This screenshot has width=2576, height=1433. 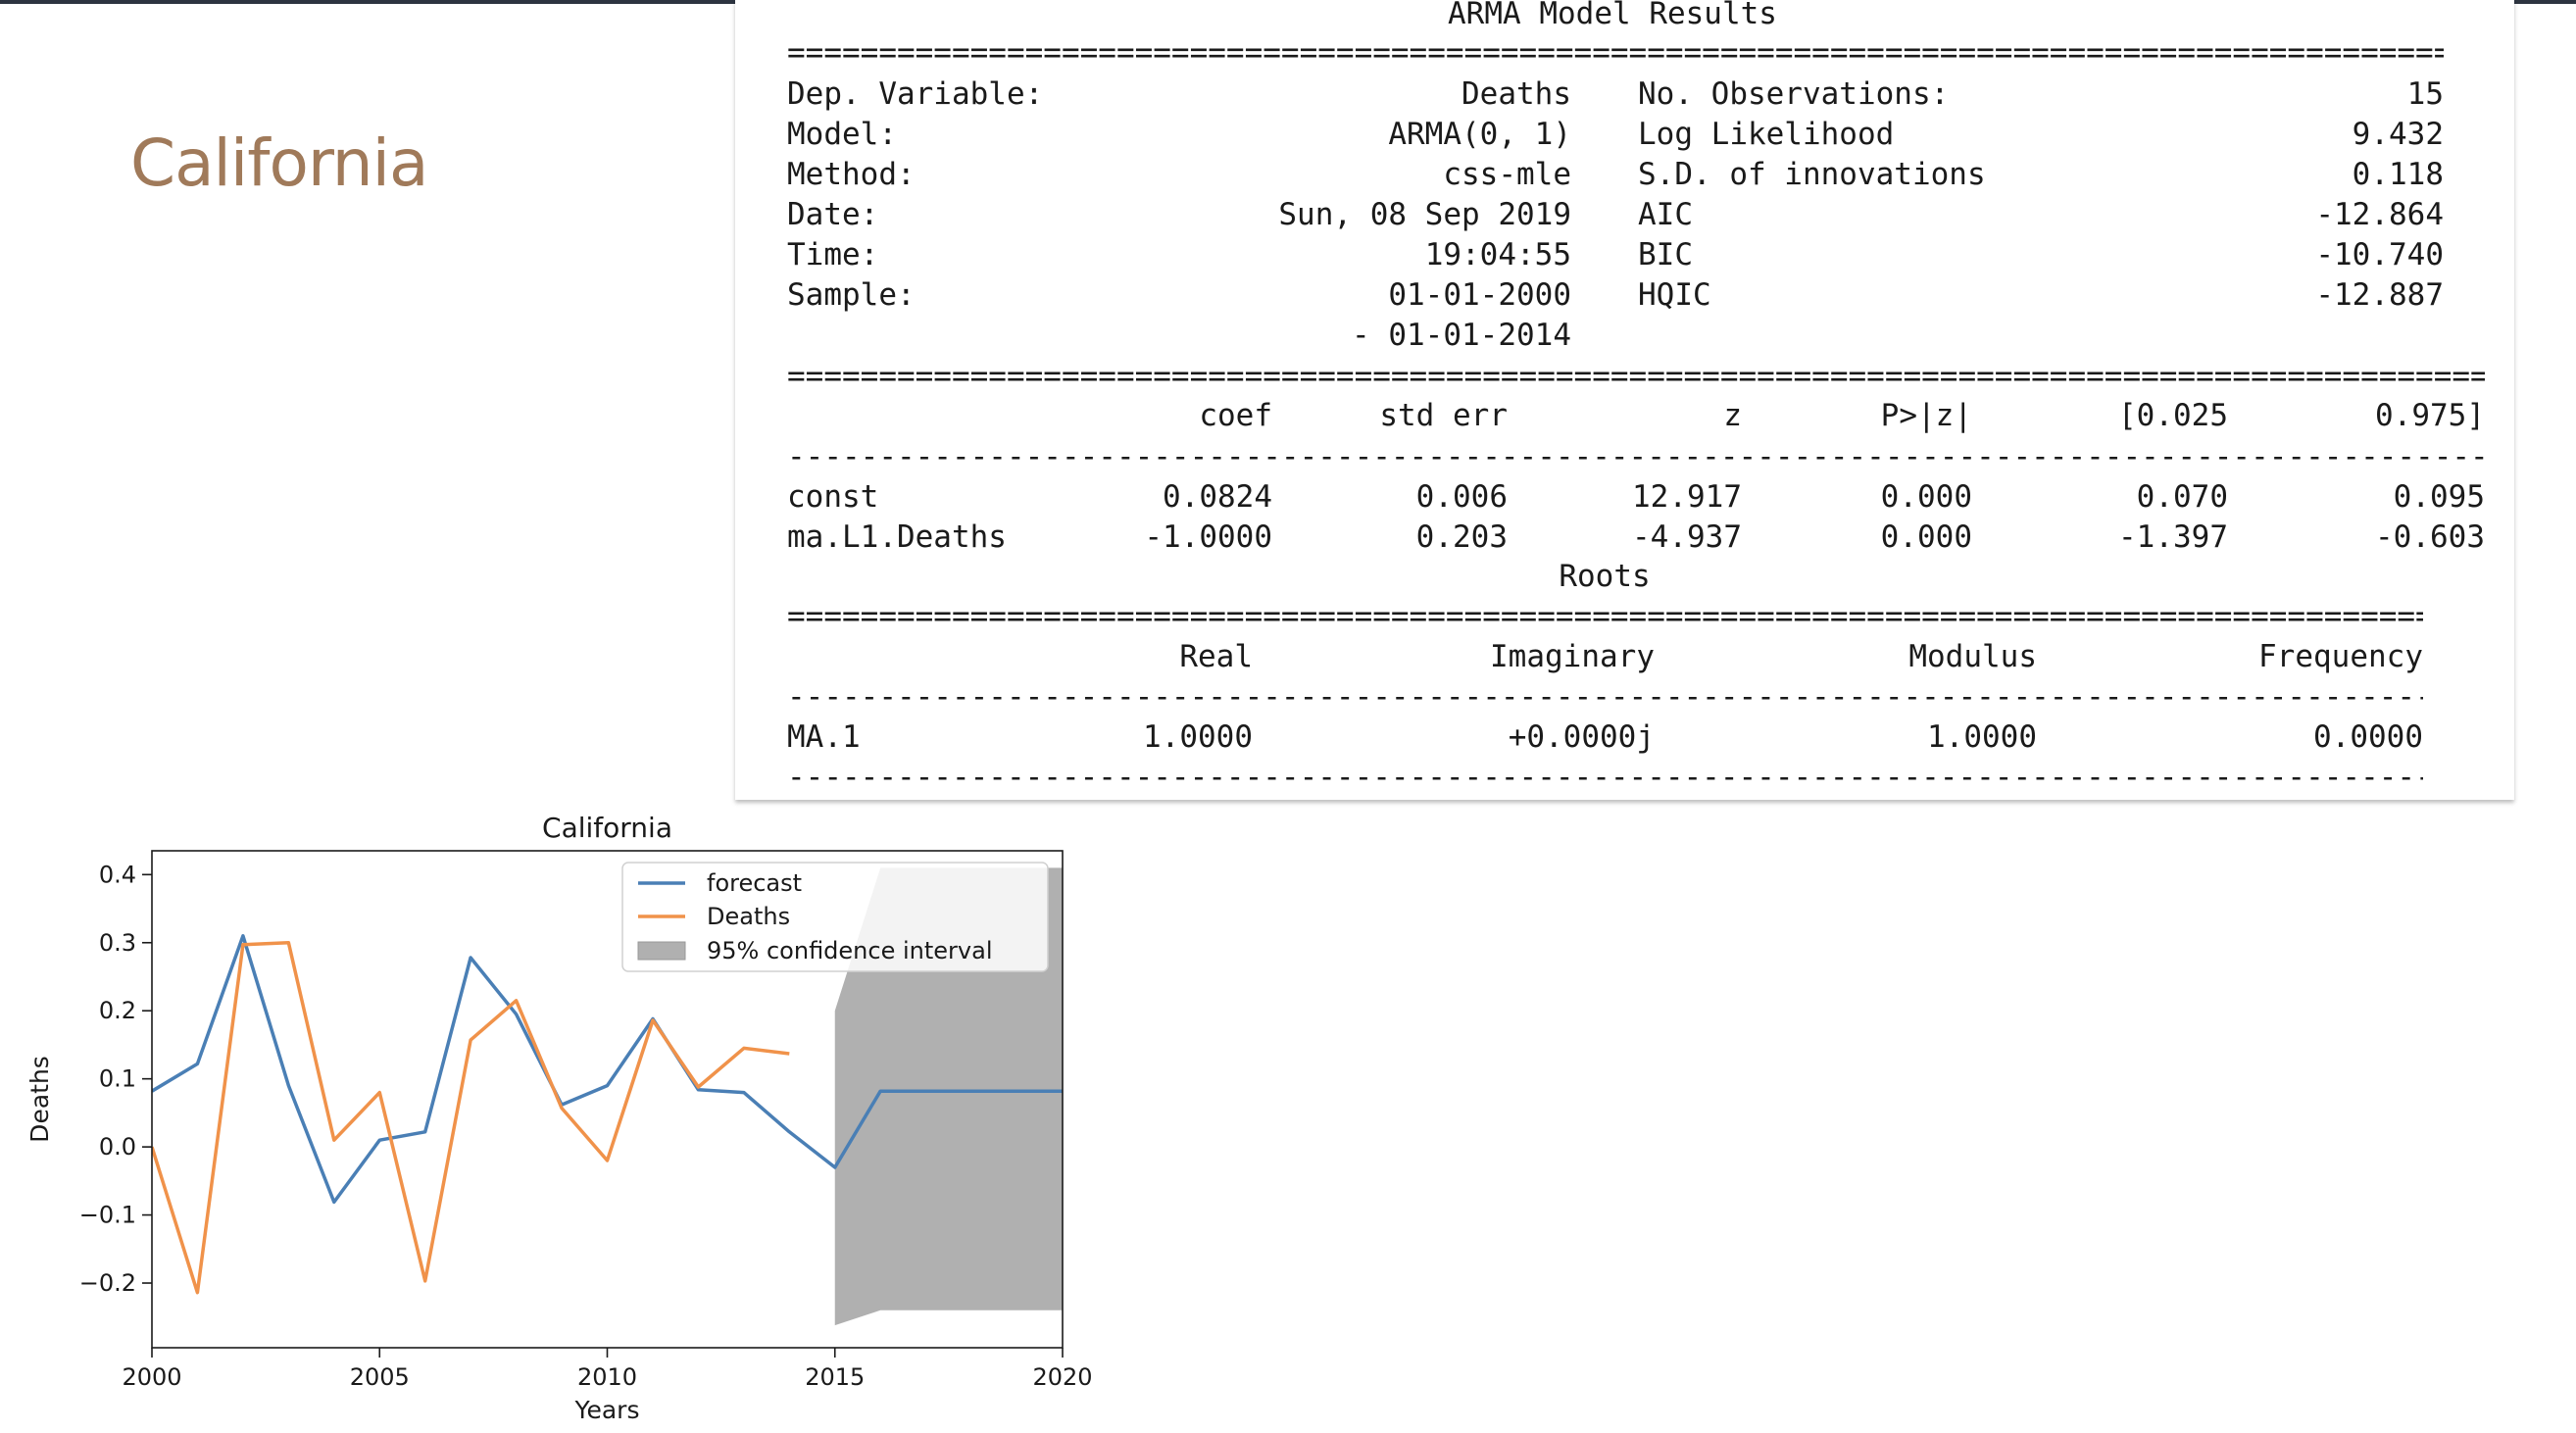 What do you see at coordinates (1687, 537) in the screenshot?
I see `coef-cell: -4.937` at bounding box center [1687, 537].